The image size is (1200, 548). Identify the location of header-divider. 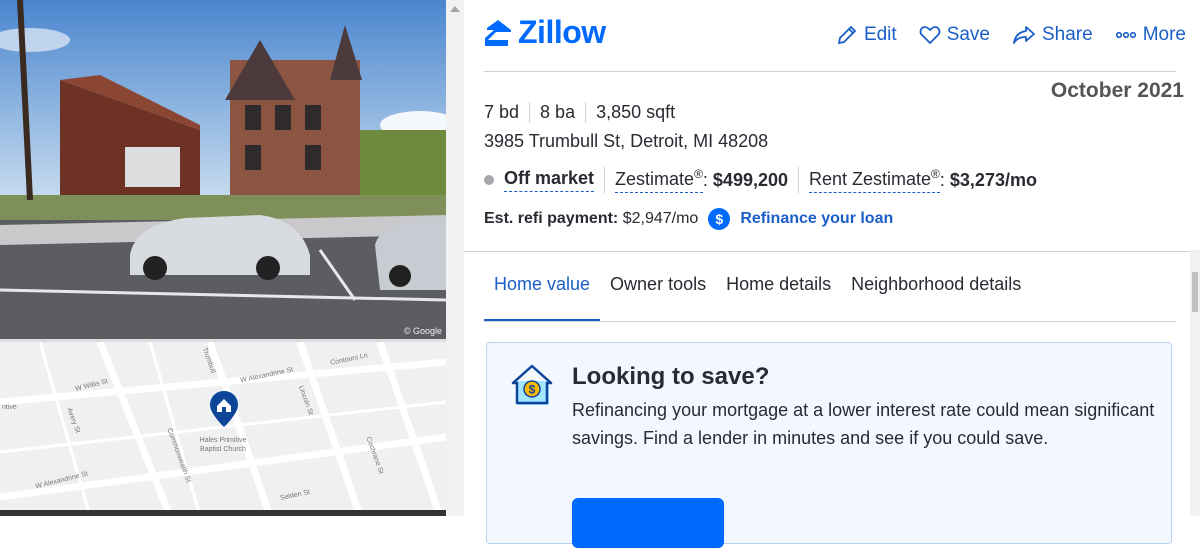
(830, 71).